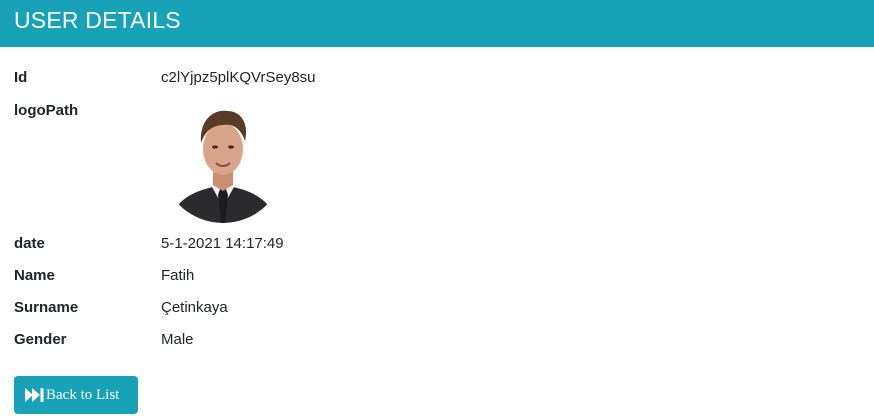 This screenshot has width=874, height=420. Describe the element at coordinates (177, 339) in the screenshot. I see `gender-value: Male` at that location.